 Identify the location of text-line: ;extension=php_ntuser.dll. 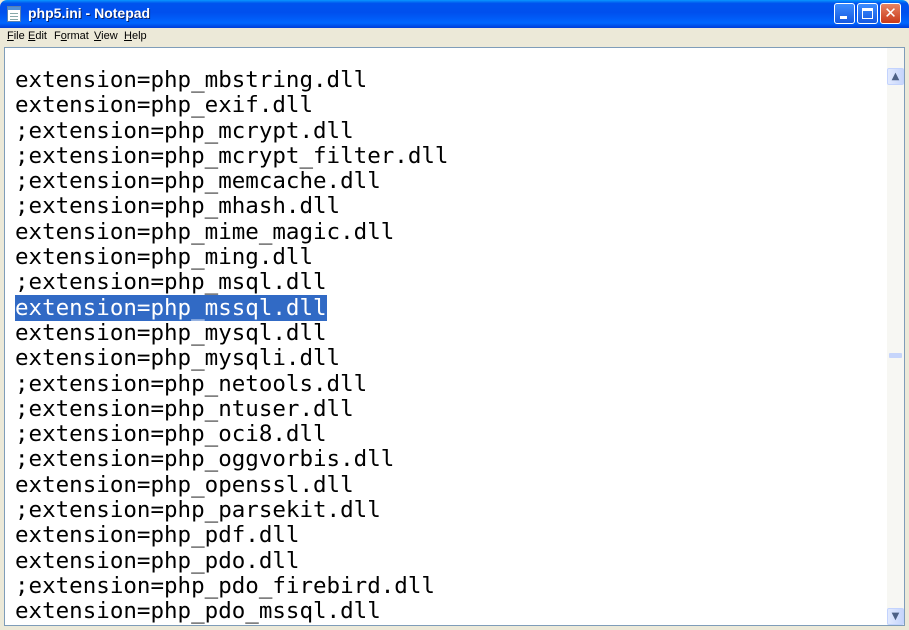
(450, 408).